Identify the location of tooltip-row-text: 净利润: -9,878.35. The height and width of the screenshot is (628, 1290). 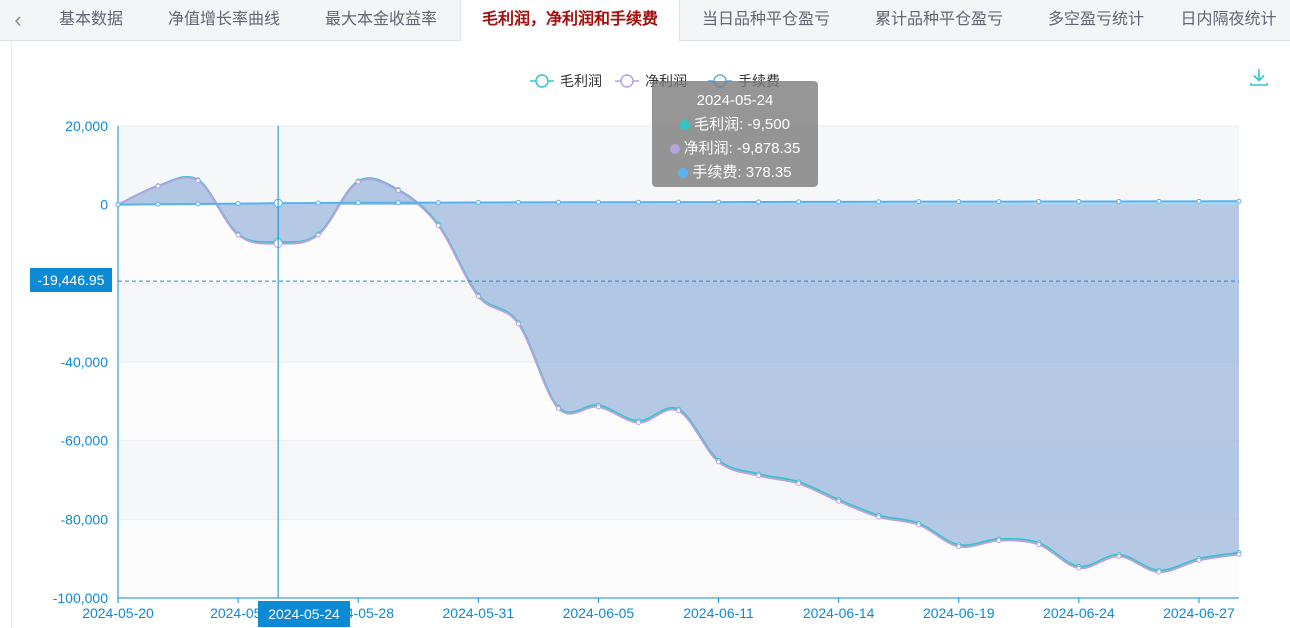
(742, 148).